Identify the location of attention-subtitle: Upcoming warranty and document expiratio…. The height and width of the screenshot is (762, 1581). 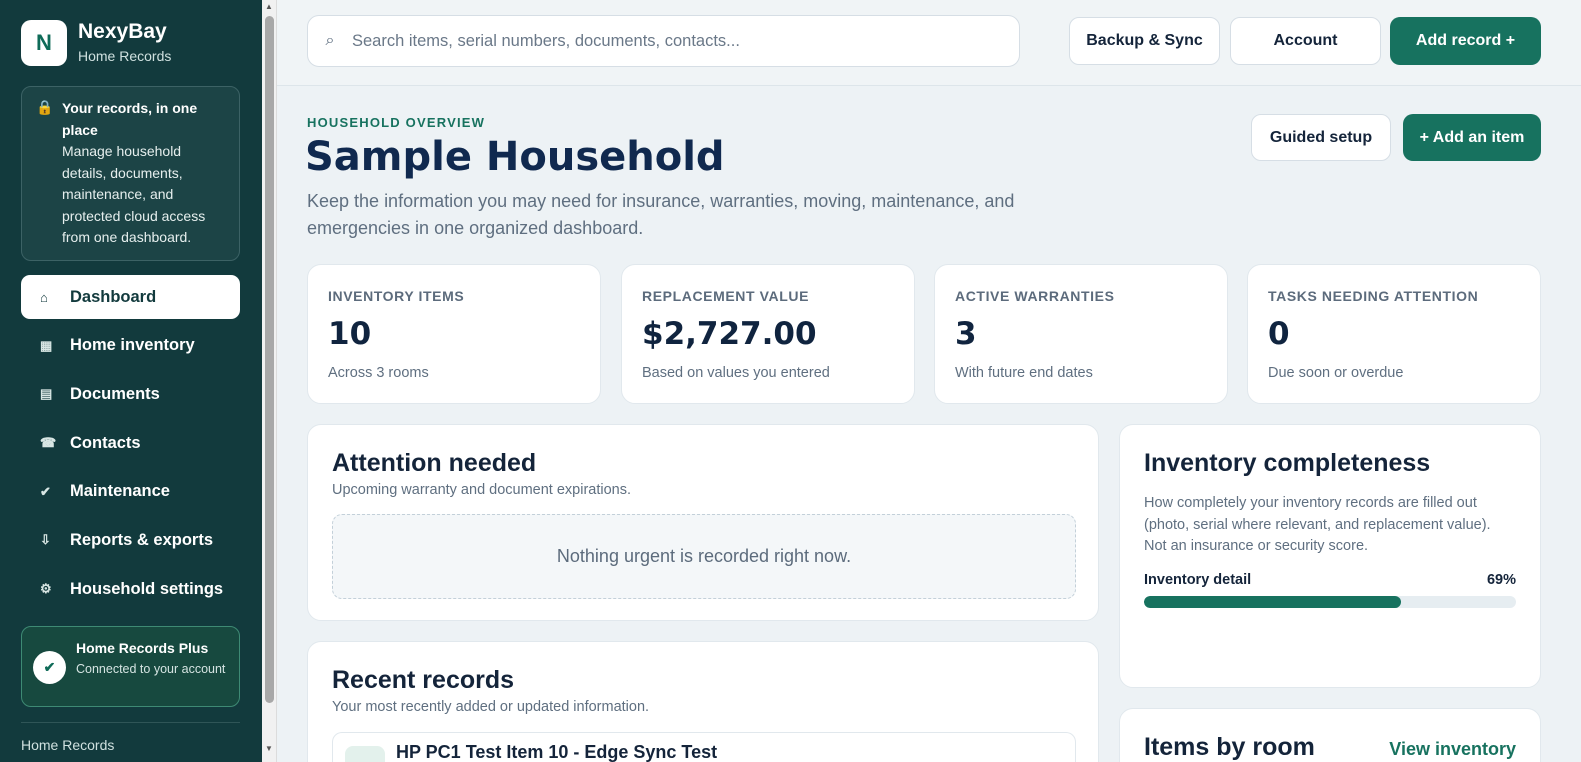
(482, 490).